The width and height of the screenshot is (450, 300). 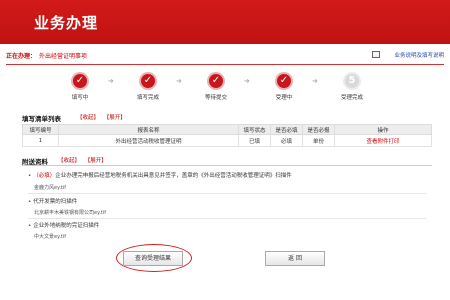 What do you see at coordinates (383, 129) in the screenshot?
I see `column-header: 操作` at bounding box center [383, 129].